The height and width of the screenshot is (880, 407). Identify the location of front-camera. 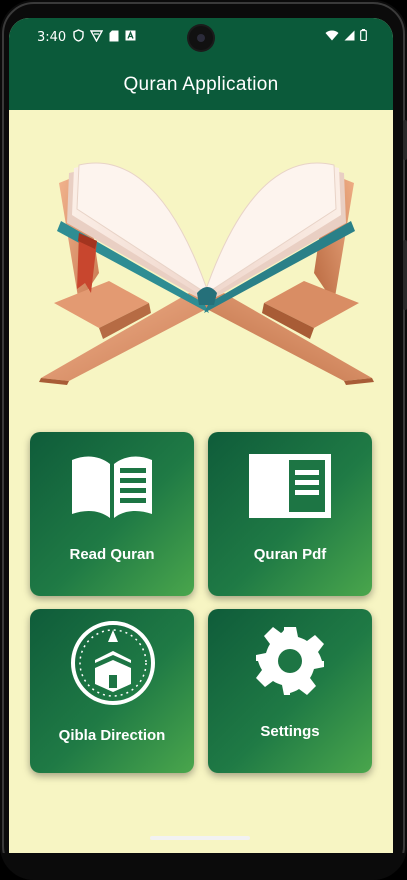
(201, 38).